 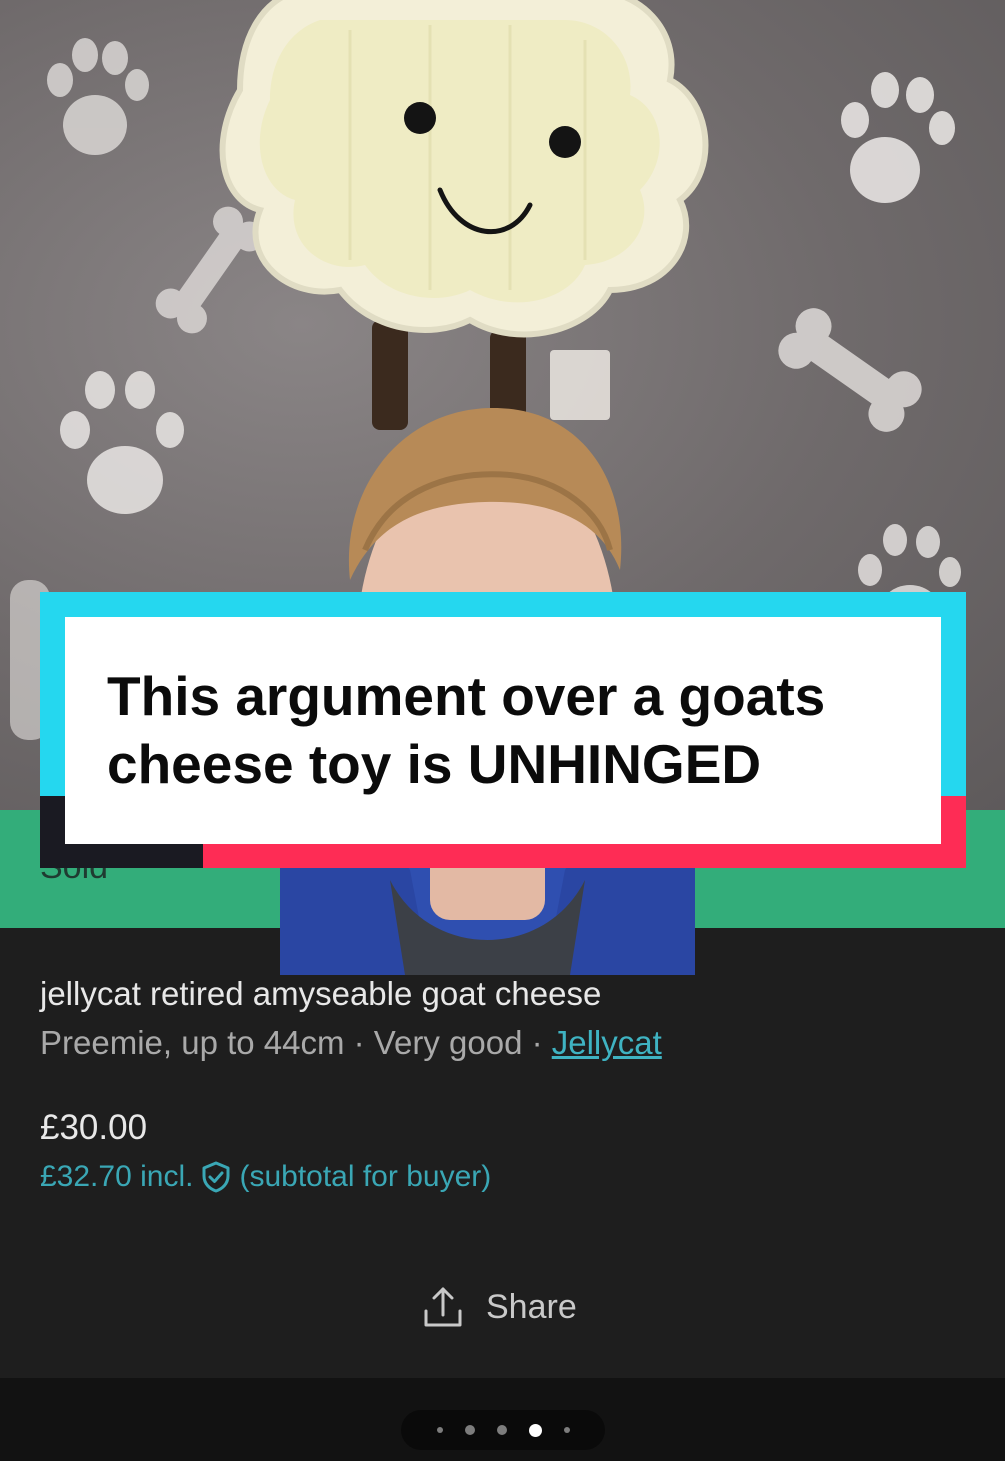 What do you see at coordinates (607, 1042) in the screenshot?
I see `brand-link: Jellycat` at bounding box center [607, 1042].